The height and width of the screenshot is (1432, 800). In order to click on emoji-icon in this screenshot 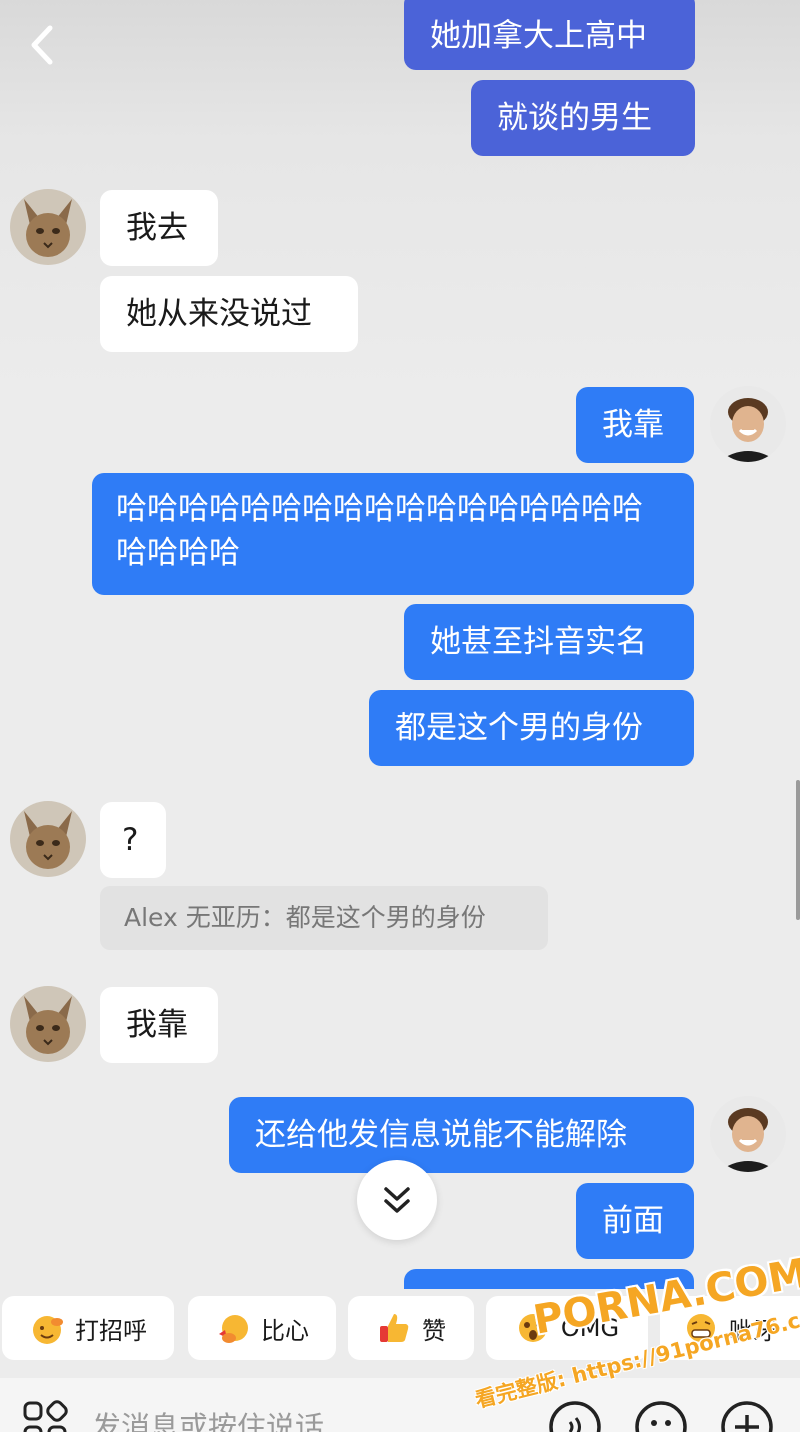, I will do `click(661, 1416)`.